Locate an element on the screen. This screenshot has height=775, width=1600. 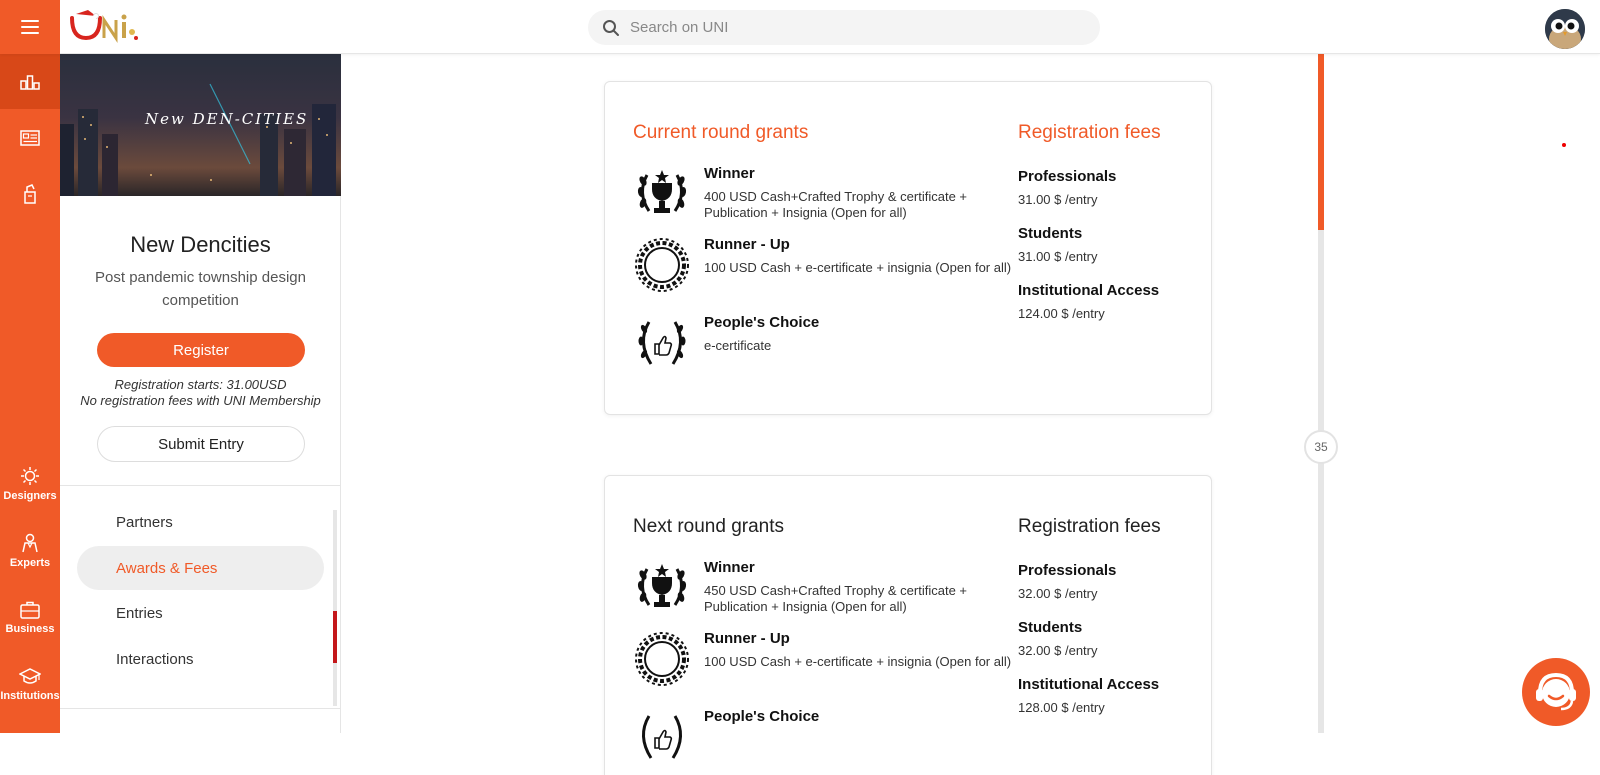
fee-institutional-access: Institutional Access 124.00 $ /entry is located at coordinates (1108, 301).